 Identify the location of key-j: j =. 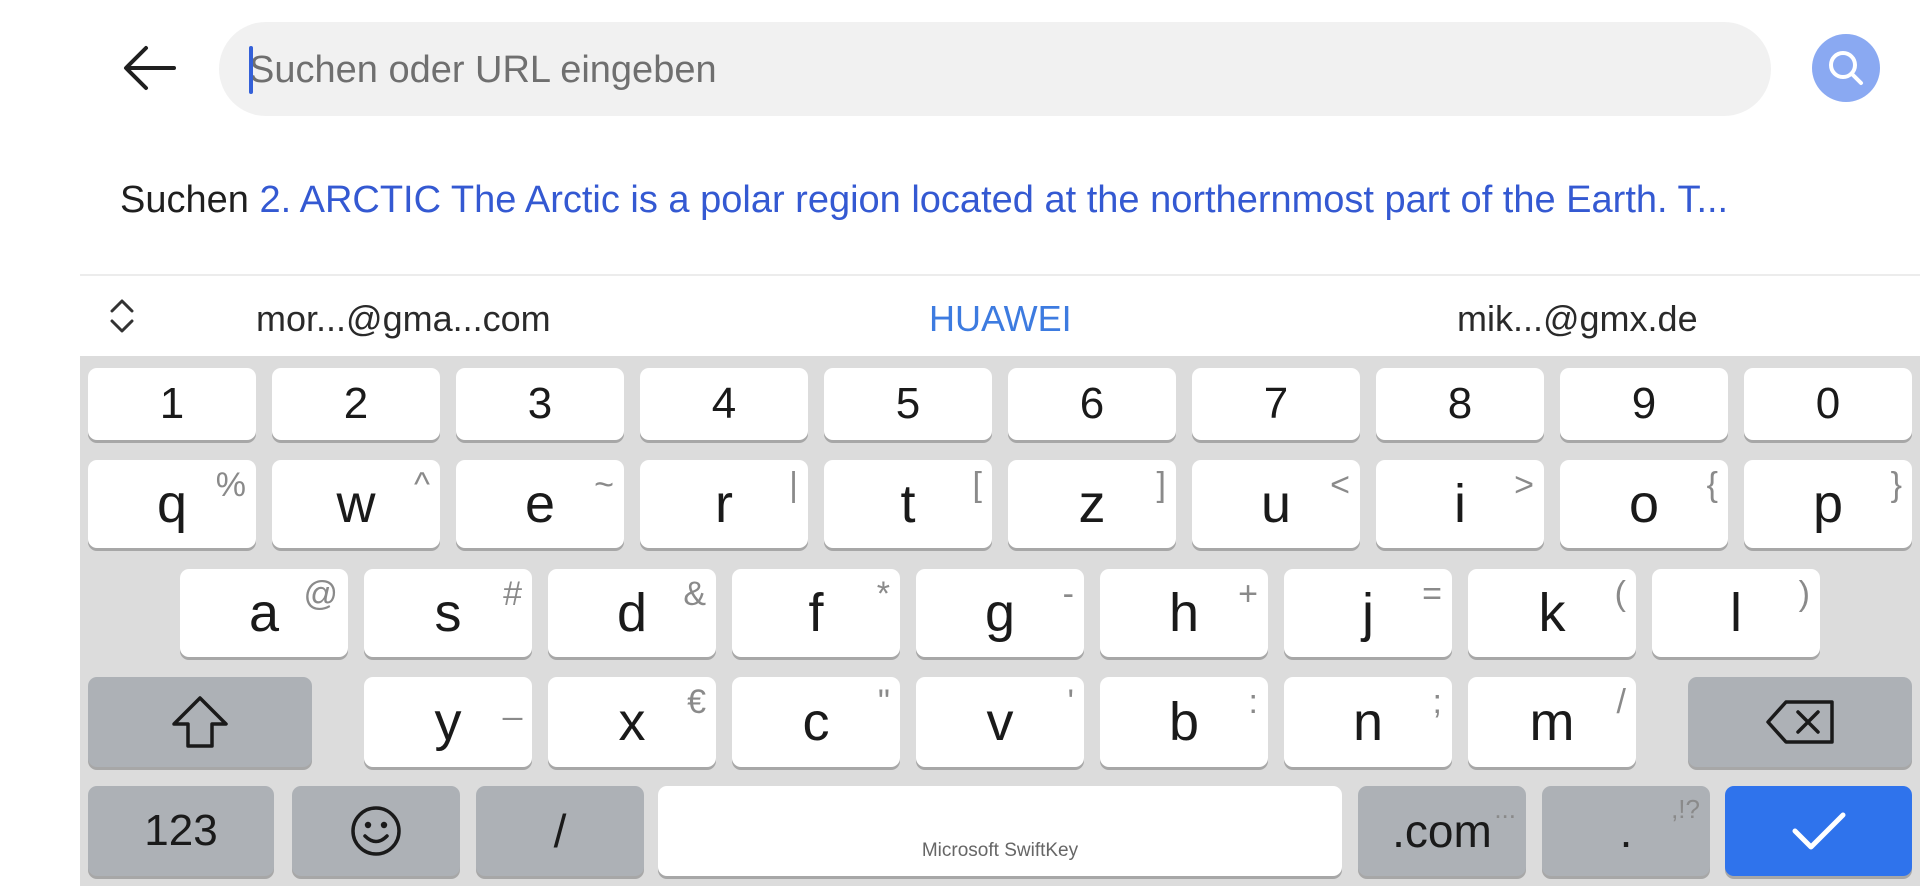
(1368, 613).